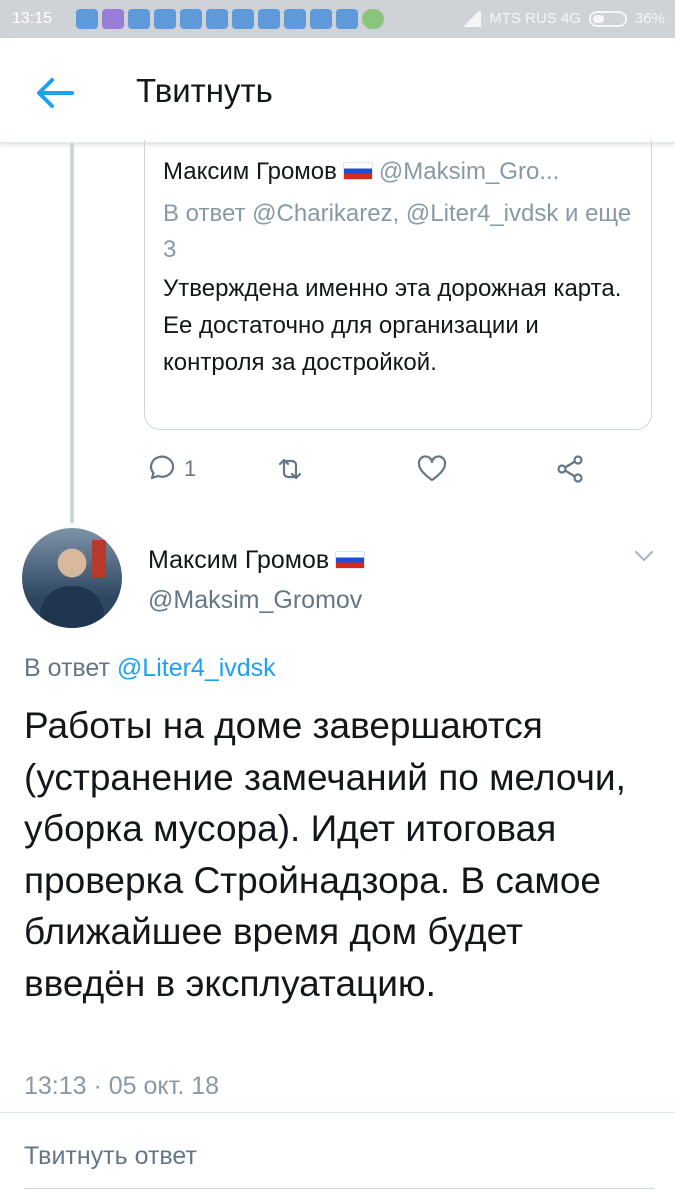  Describe the element at coordinates (113, 19) in the screenshot. I see `viber-icon` at that location.